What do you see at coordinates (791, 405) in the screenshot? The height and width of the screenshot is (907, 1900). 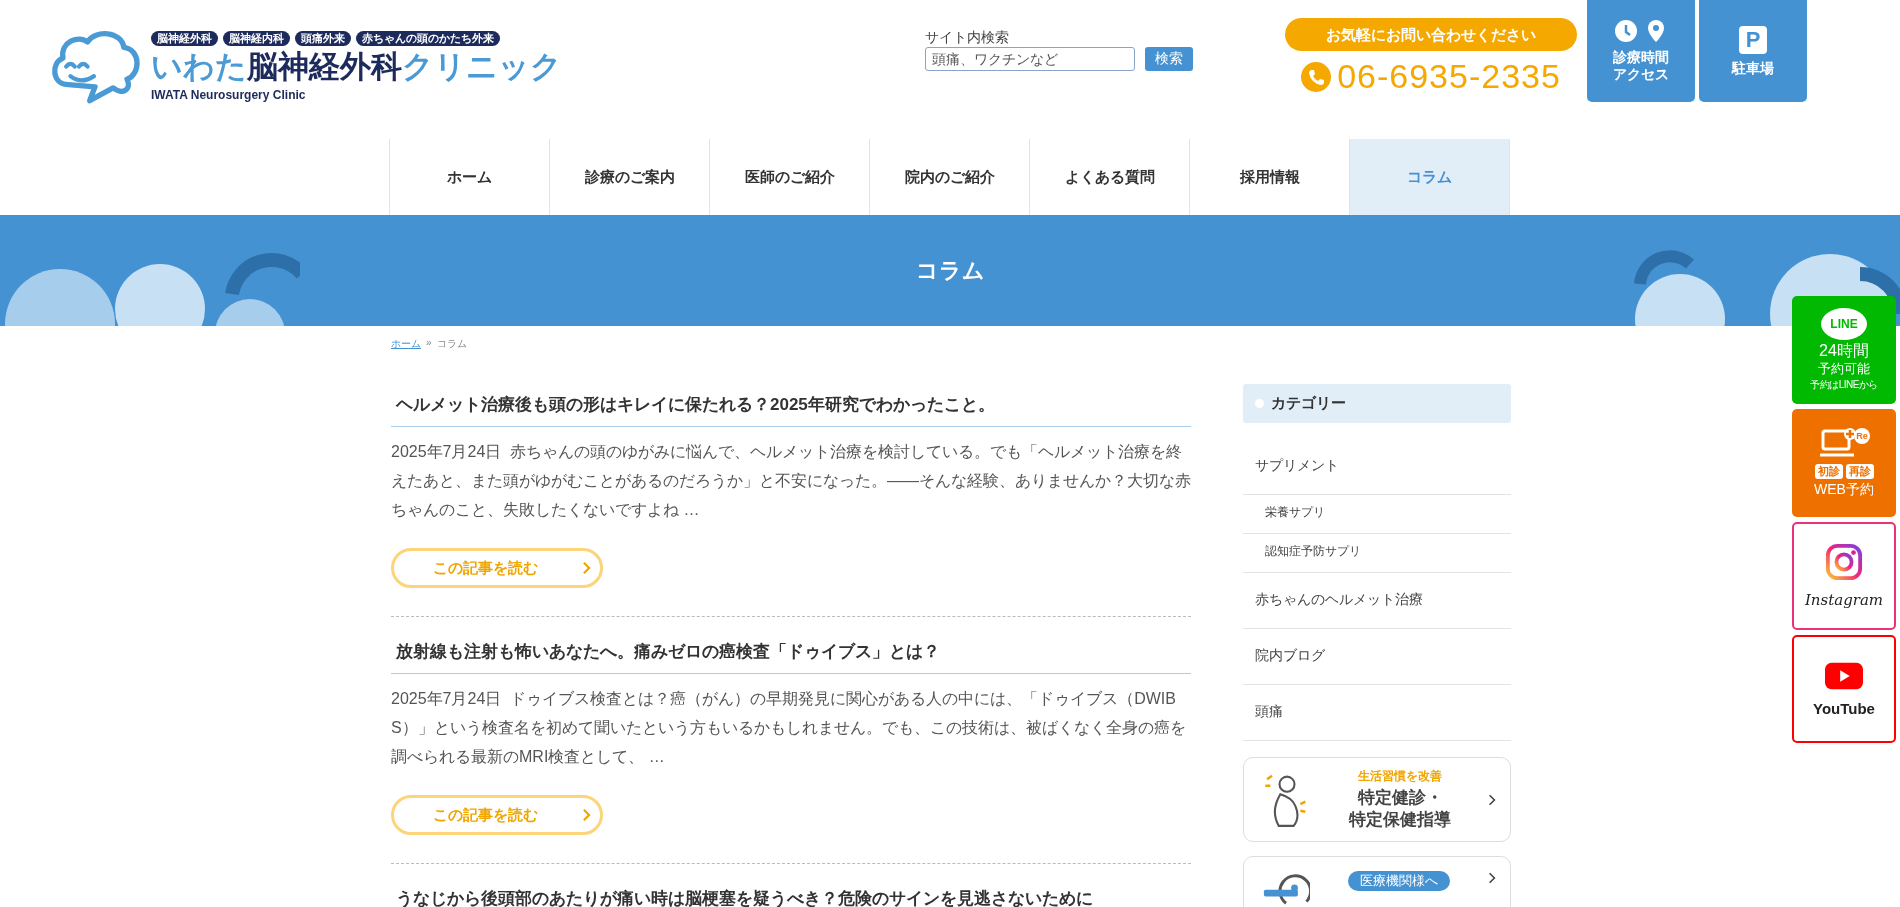 I see `article-title: ヘルメット治療後も頭の形はキレイに保たれる？2025年研究でわかったこと。` at bounding box center [791, 405].